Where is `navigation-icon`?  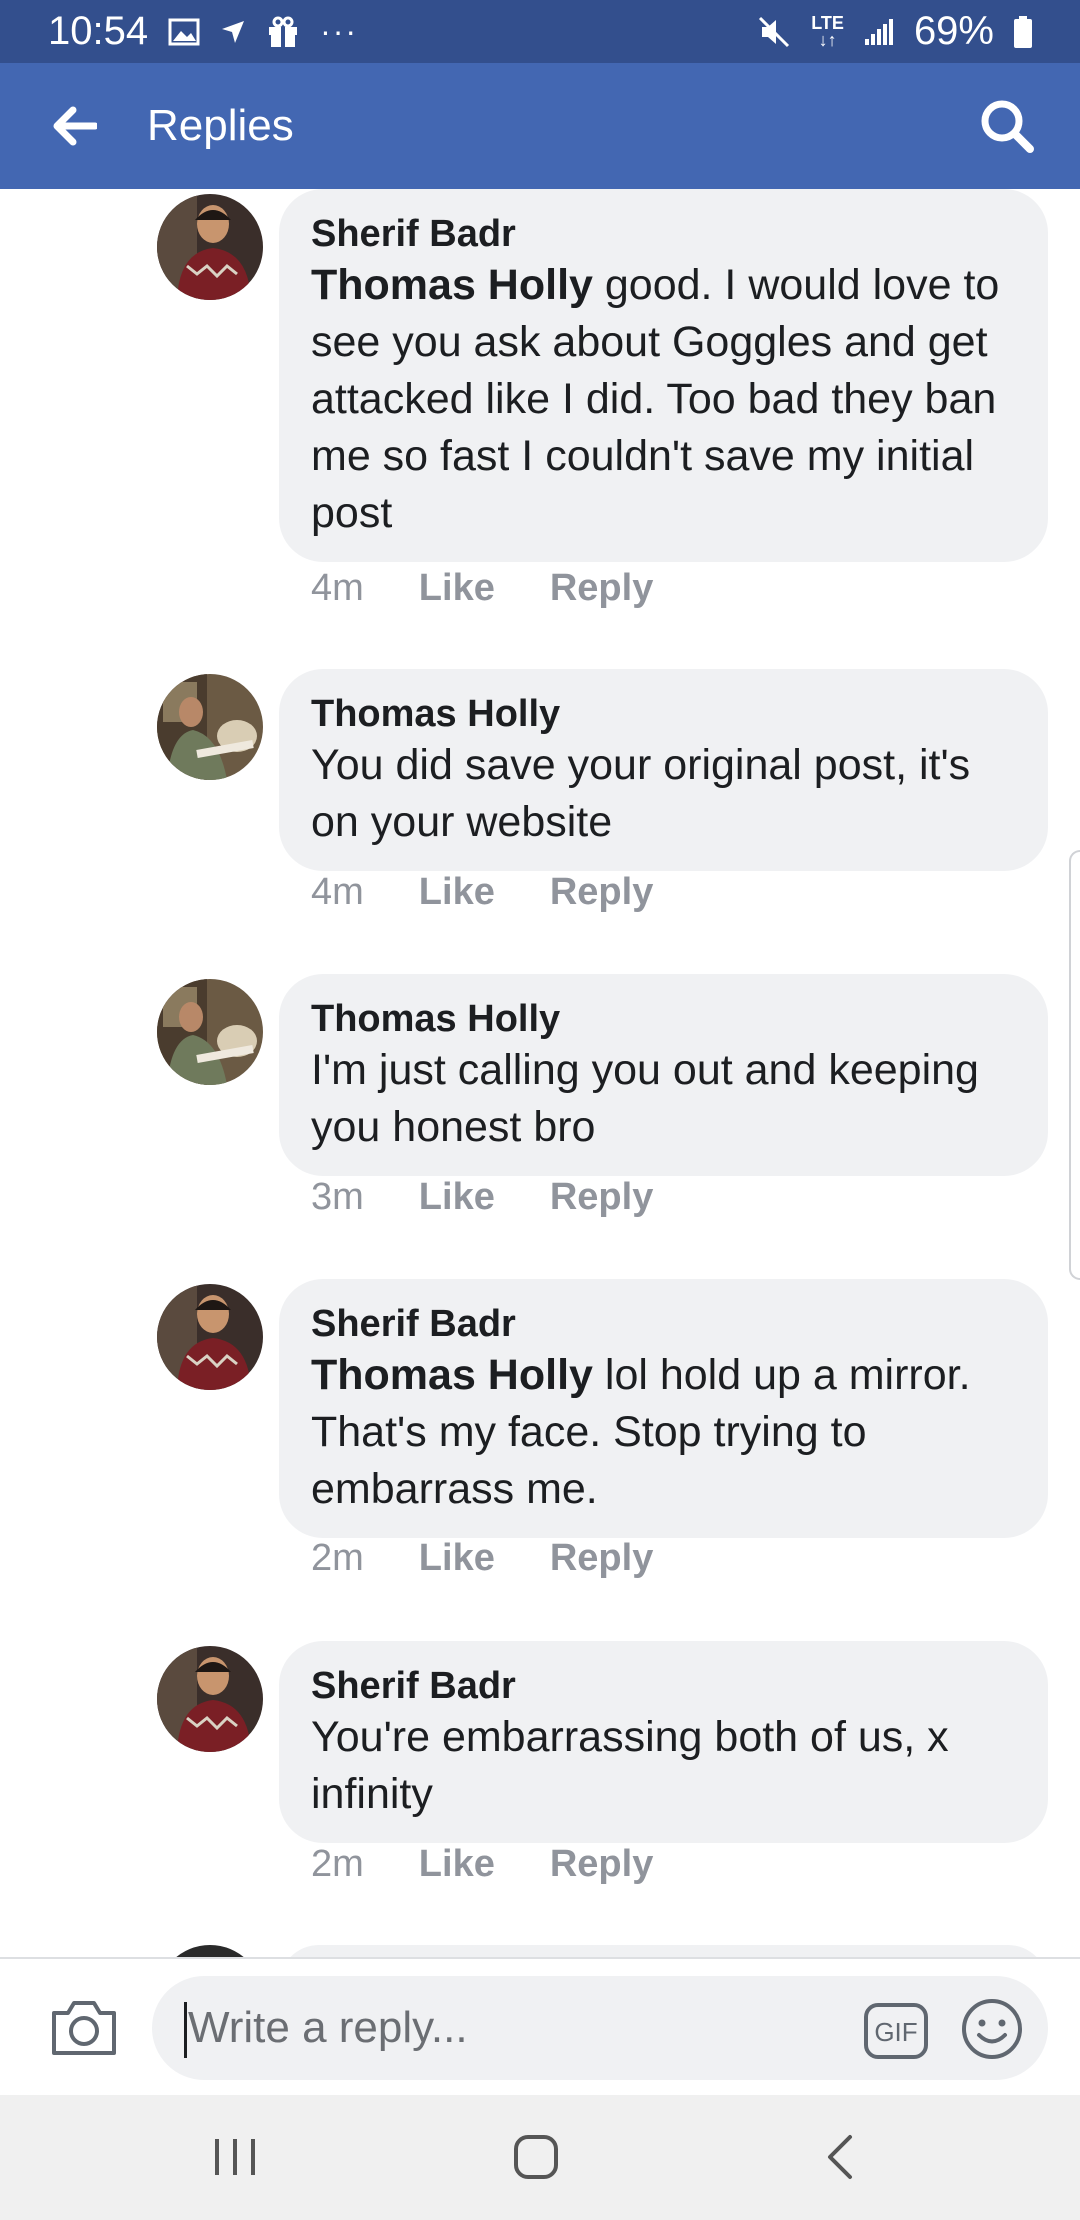
navigation-icon is located at coordinates (233, 32).